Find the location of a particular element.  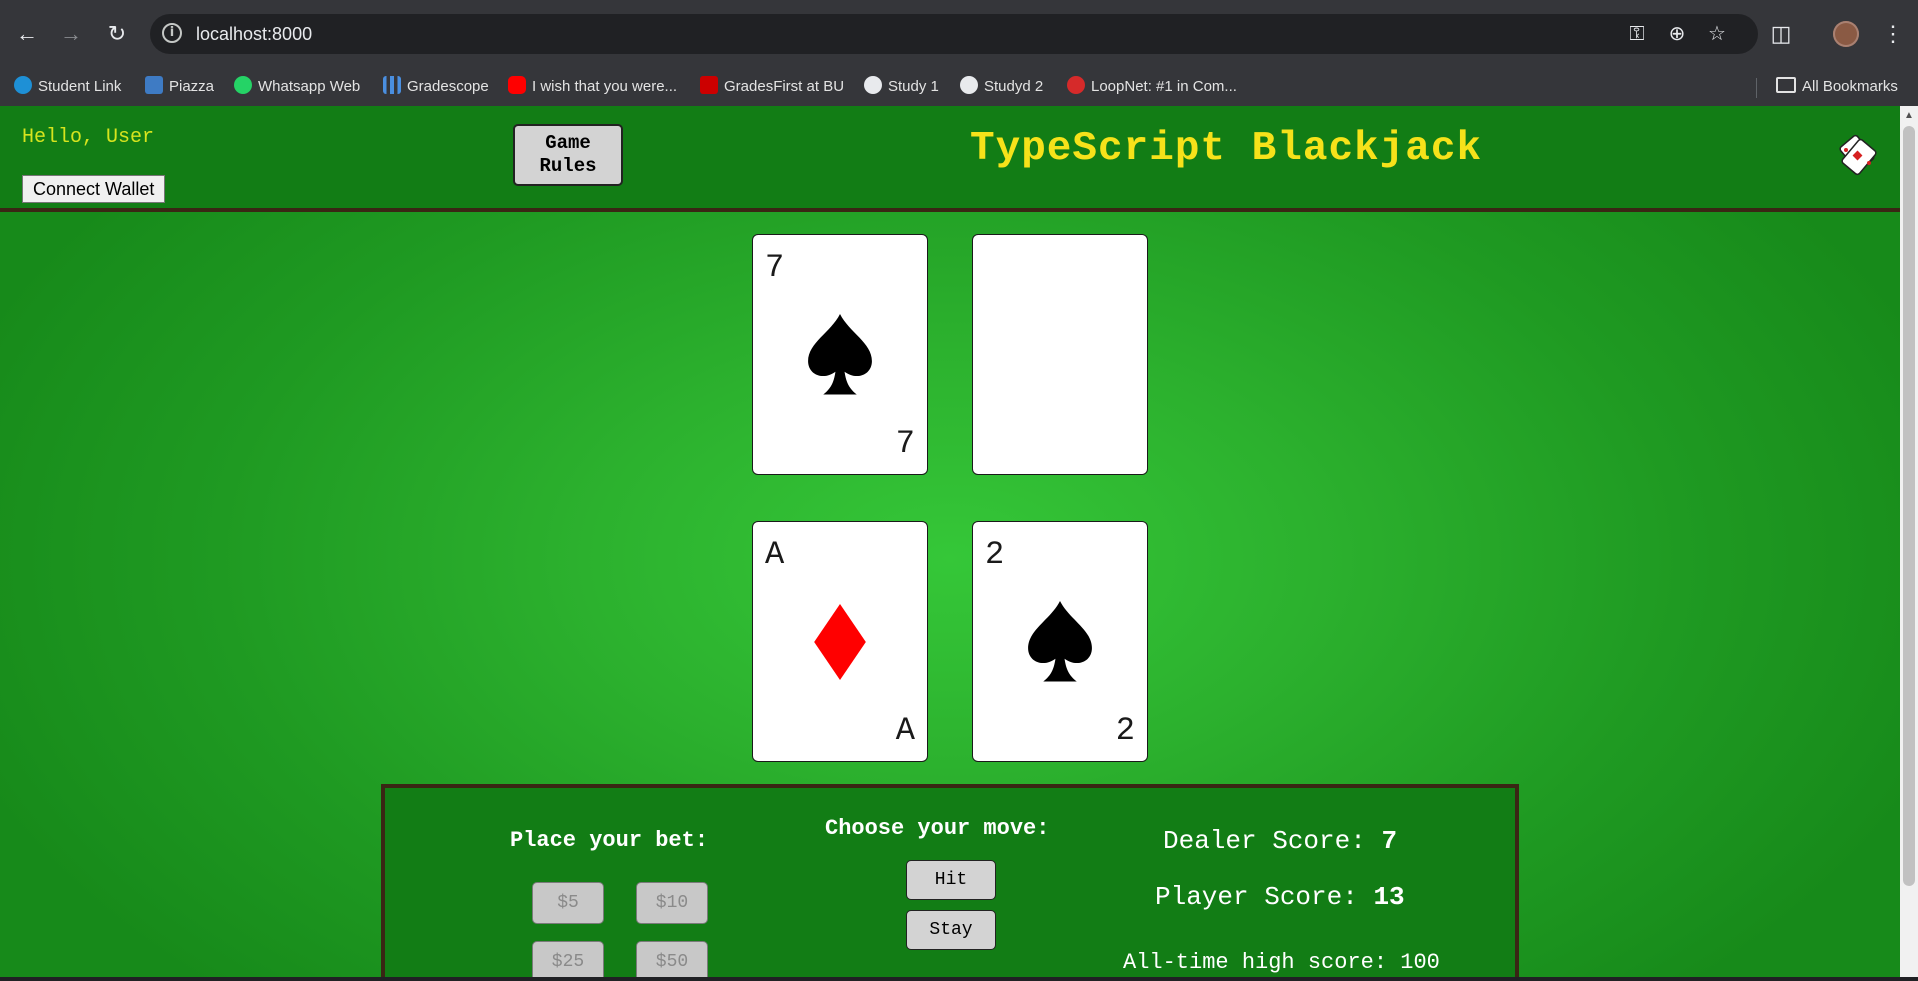

bookmark-star-icon: ☆ is located at coordinates (1717, 34).